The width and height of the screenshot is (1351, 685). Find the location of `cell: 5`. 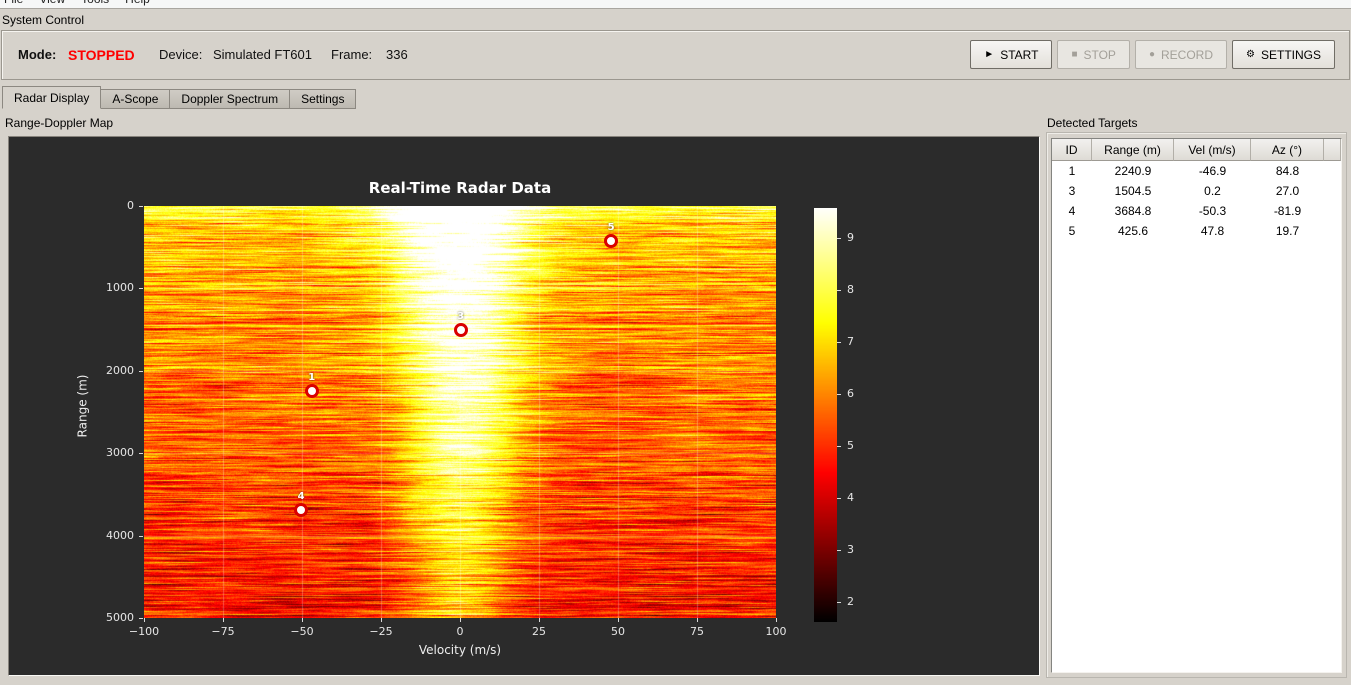

cell: 5 is located at coordinates (1072, 231).